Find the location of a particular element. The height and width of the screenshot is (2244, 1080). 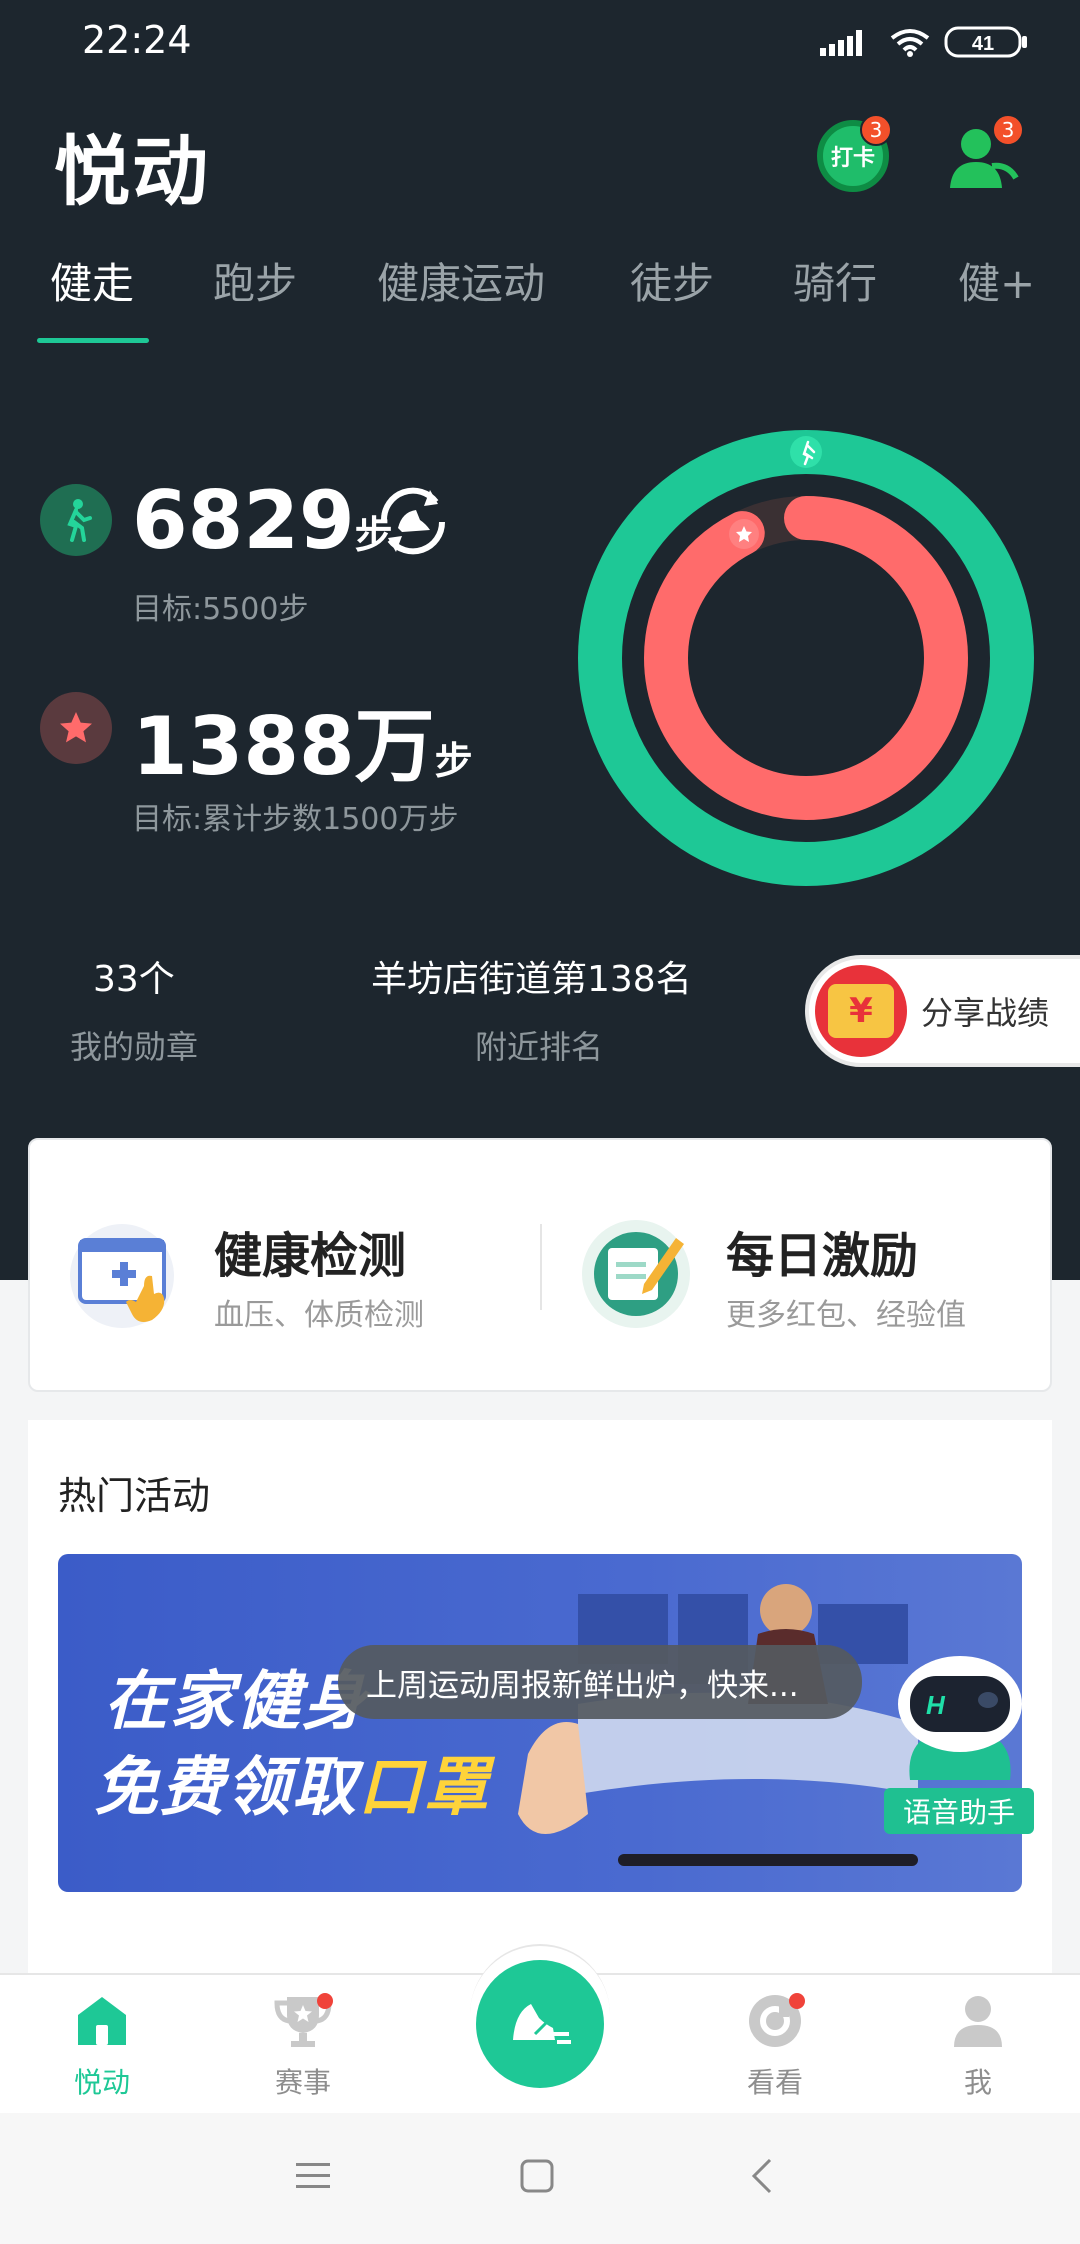

red-envelope-icon: ¥ is located at coordinates (861, 1011).